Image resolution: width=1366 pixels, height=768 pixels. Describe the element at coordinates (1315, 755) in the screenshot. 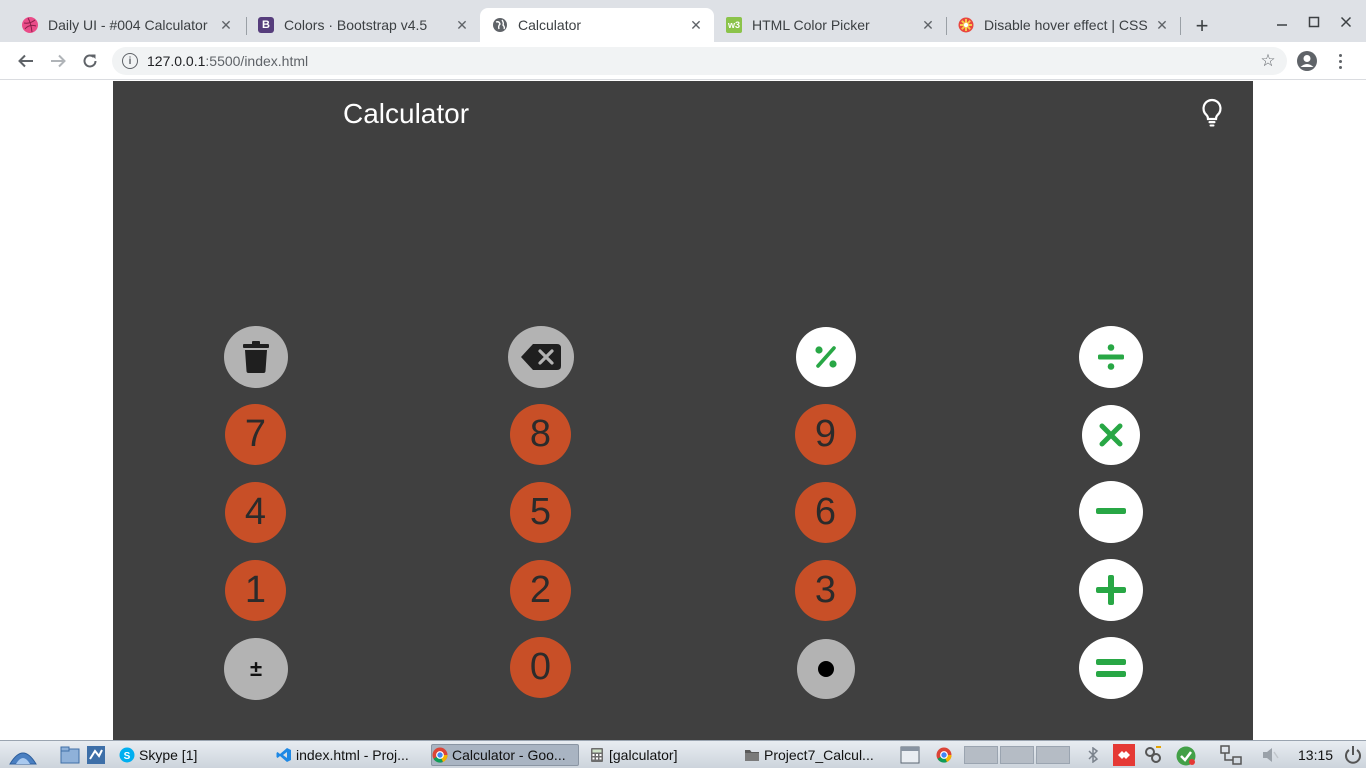

I see `taskbar-clock: 13:15` at that location.